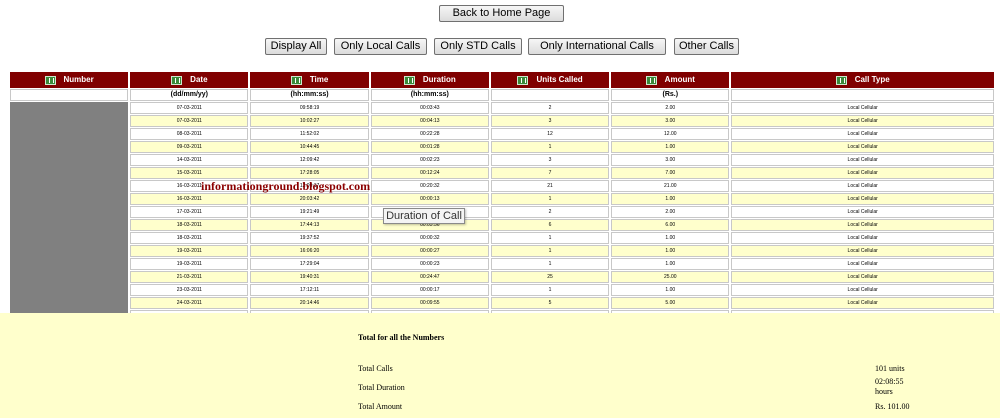  I want to click on table-cell: 17:44:13, so click(309, 225).